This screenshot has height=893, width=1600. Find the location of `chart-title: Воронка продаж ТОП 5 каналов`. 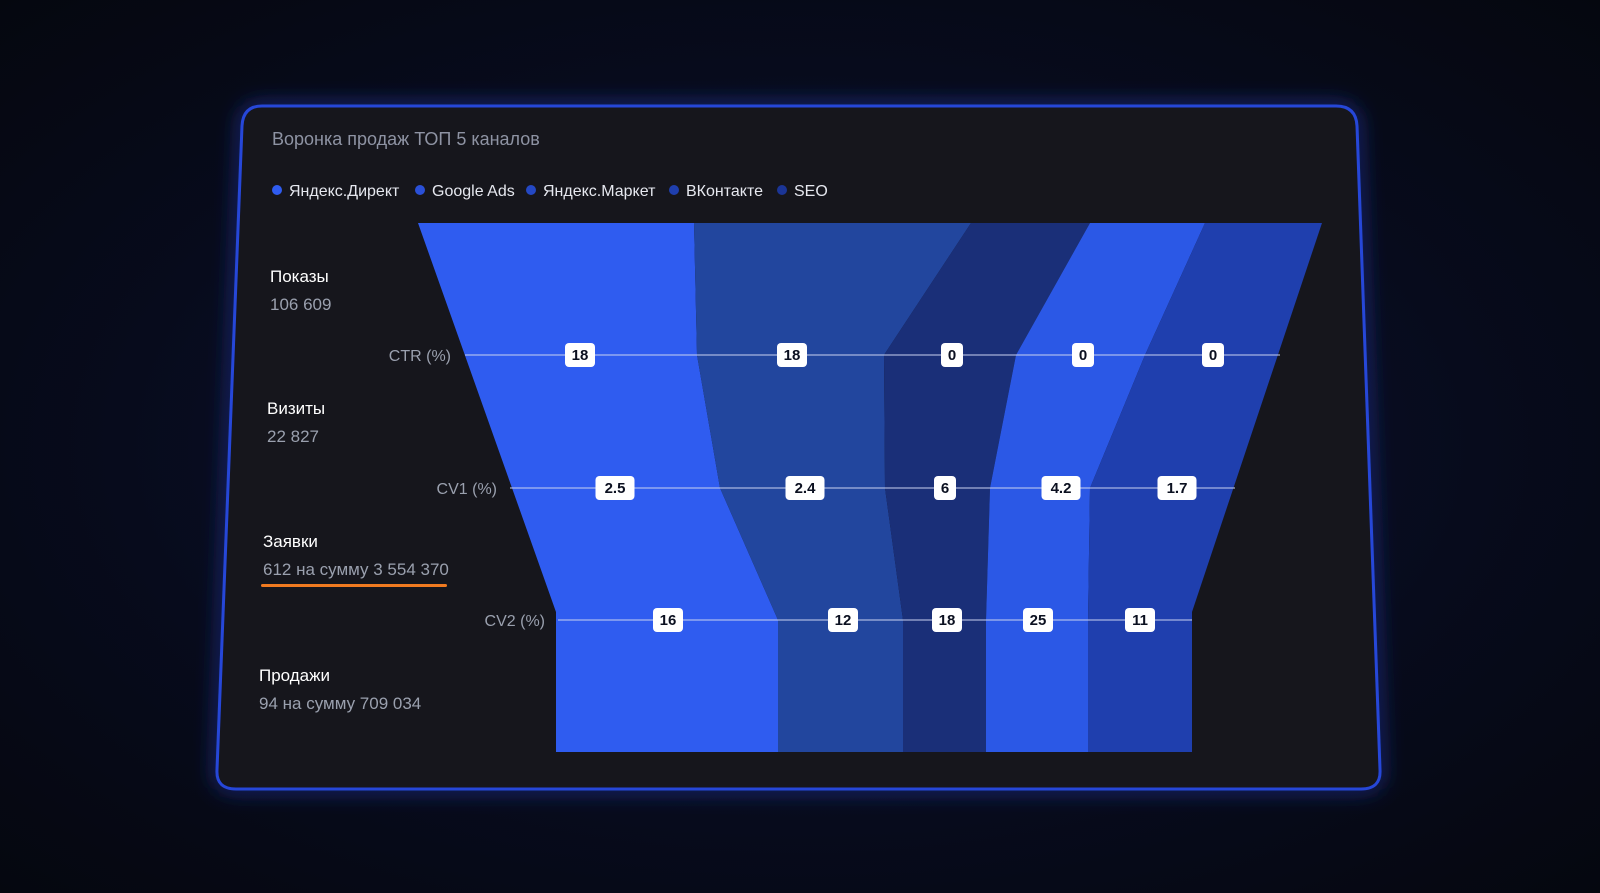

chart-title: Воронка продаж ТОП 5 каналов is located at coordinates (406, 139).